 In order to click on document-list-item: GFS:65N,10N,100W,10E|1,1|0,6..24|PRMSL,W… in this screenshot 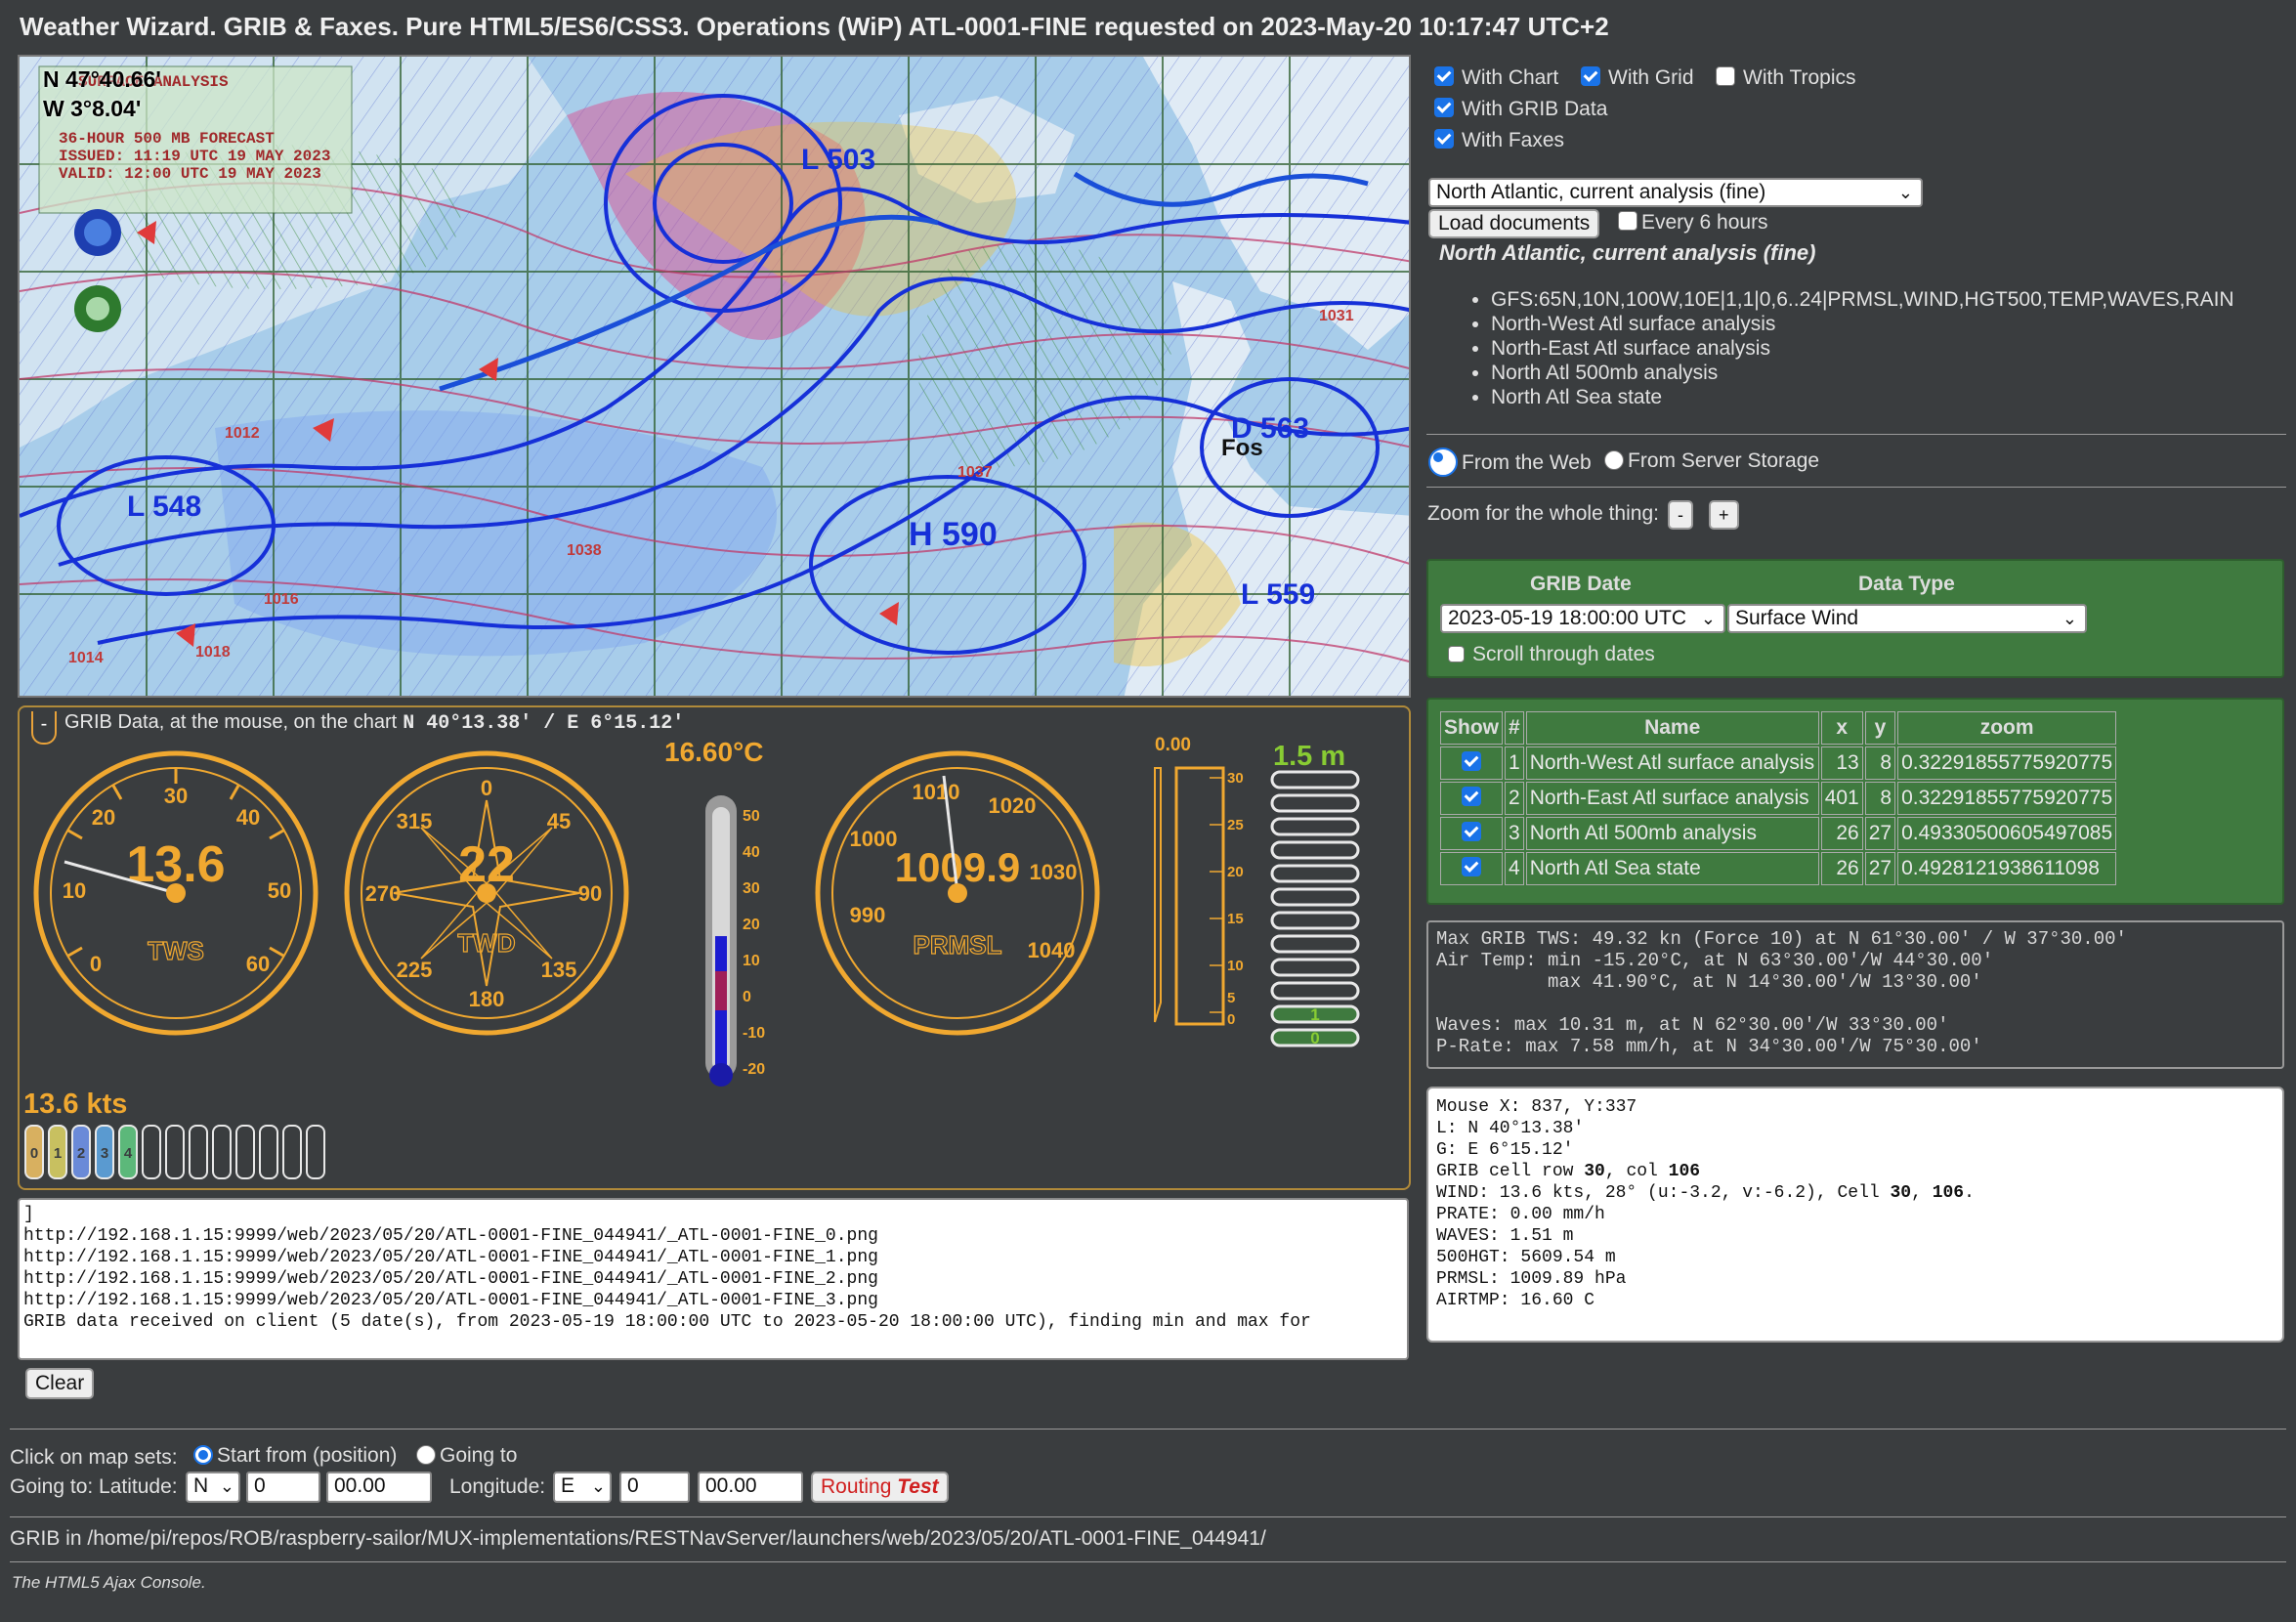, I will do `click(1863, 299)`.